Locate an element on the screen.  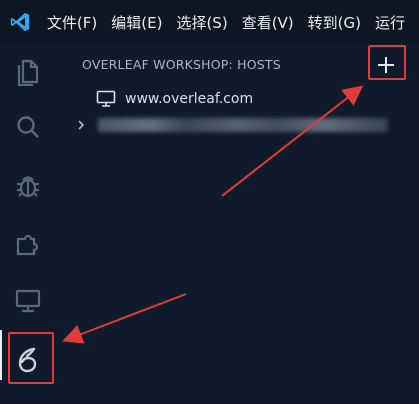
panel-title: OVERLEAF WORKSHOP: HOSTS is located at coordinates (181, 64).